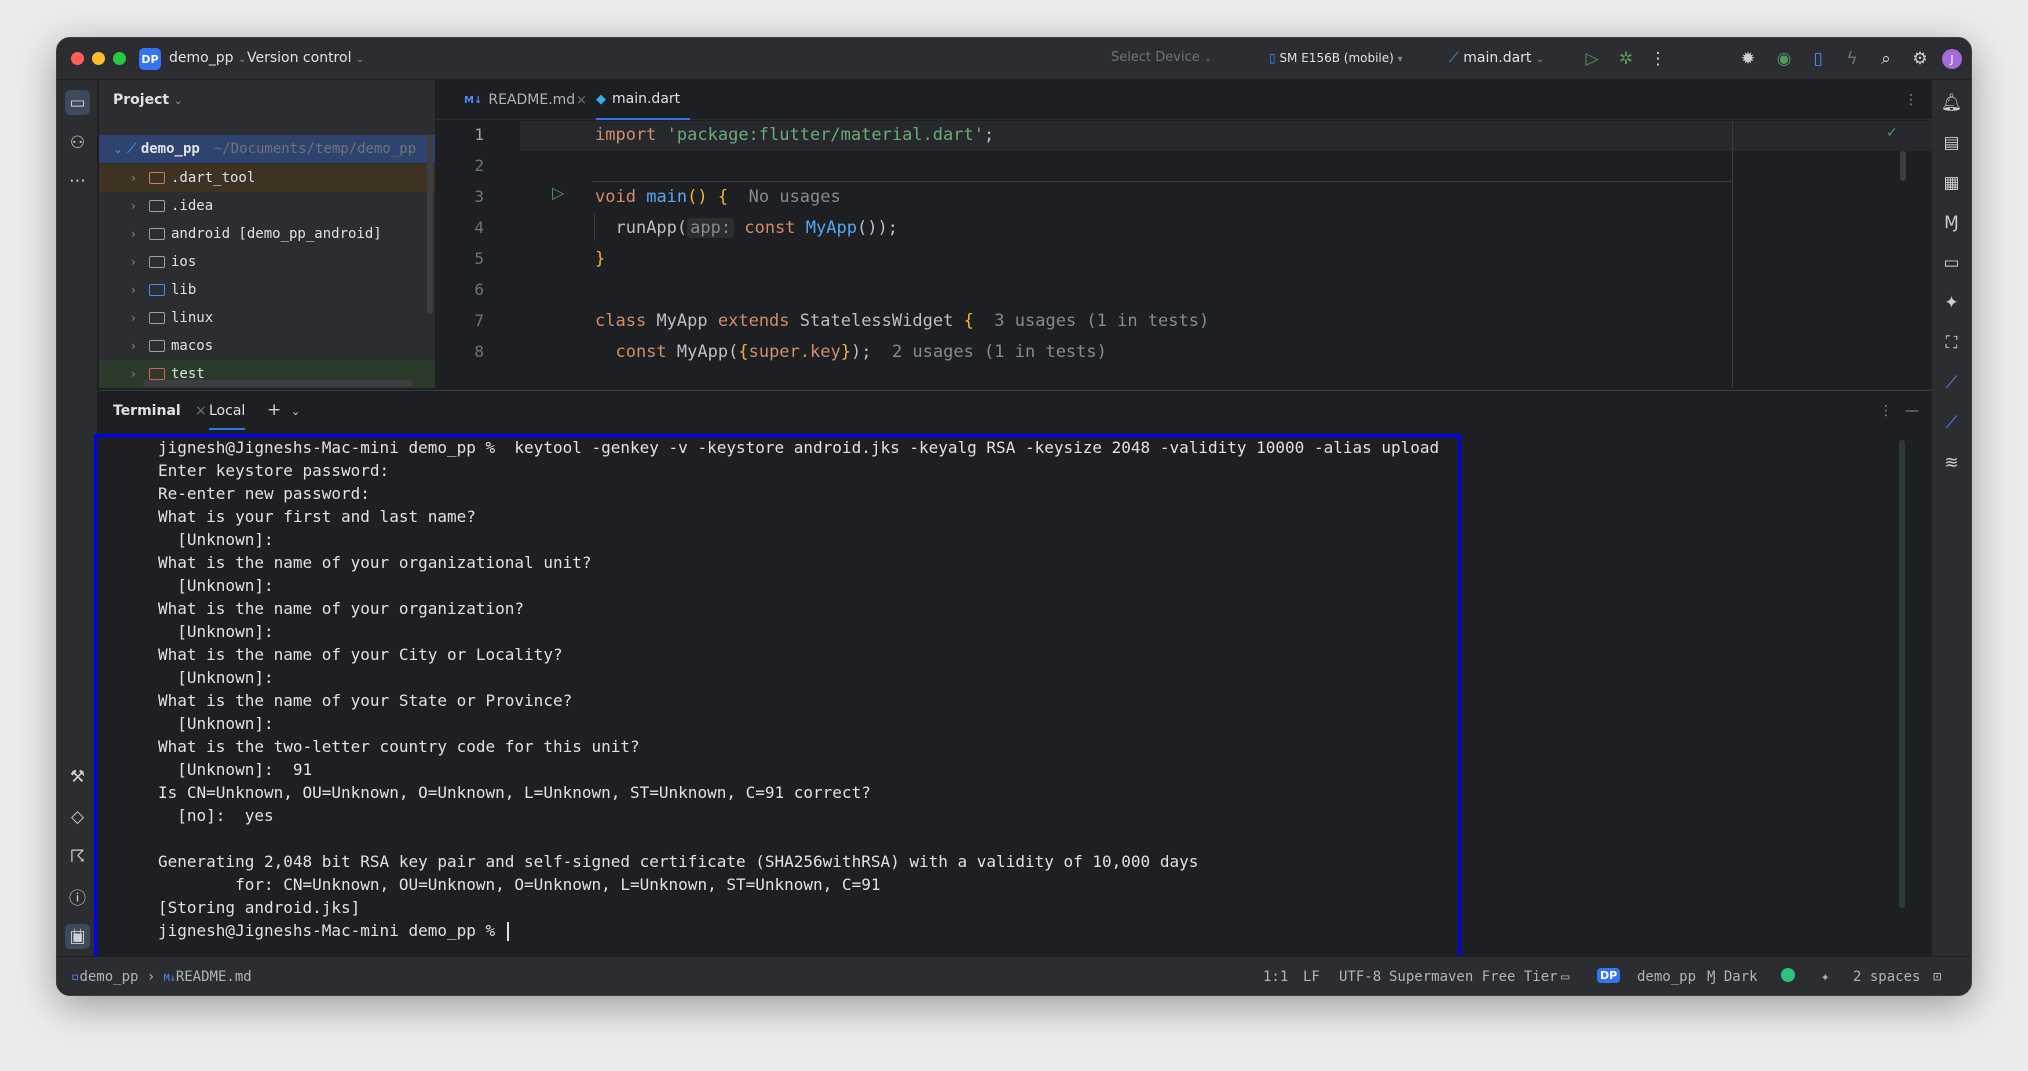 Image resolution: width=2028 pixels, height=1071 pixels. I want to click on terminal-prompt-line: jignesh@Jigneshs-Mac-mini demo_pp %, so click(333, 931).